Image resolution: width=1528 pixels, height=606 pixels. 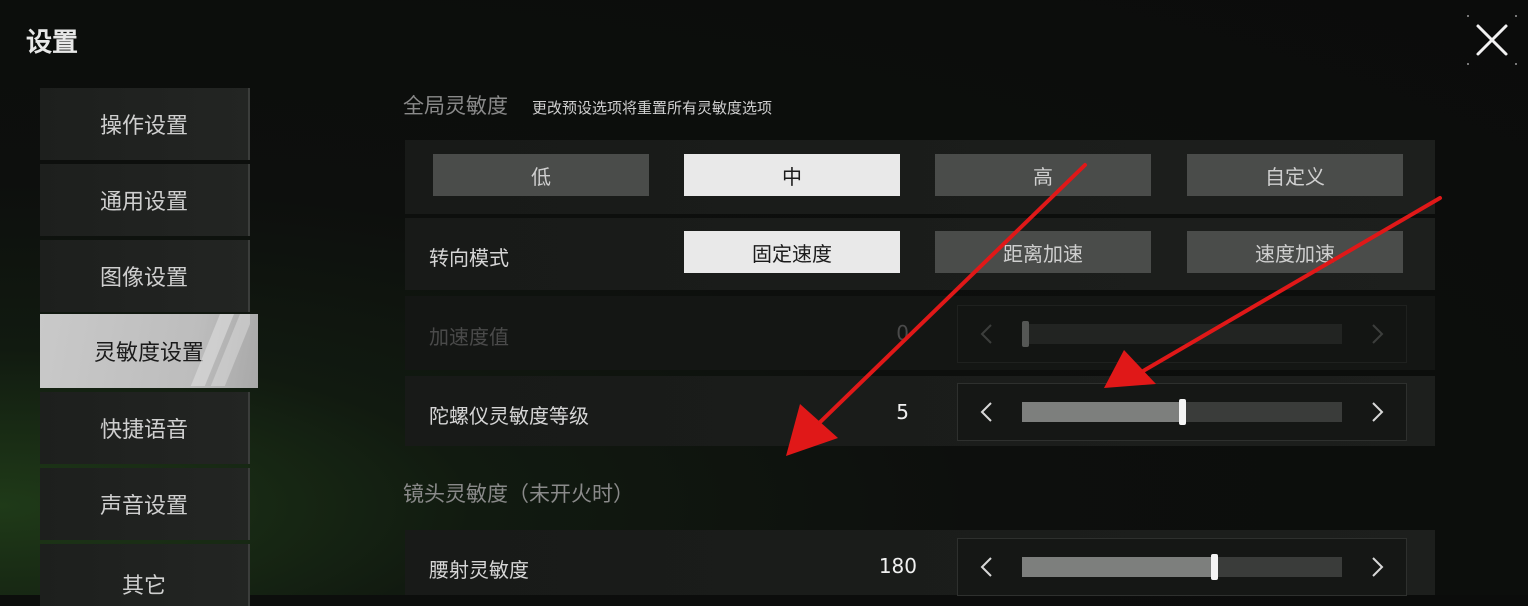 What do you see at coordinates (52, 43) in the screenshot?
I see `page-title: 设置` at bounding box center [52, 43].